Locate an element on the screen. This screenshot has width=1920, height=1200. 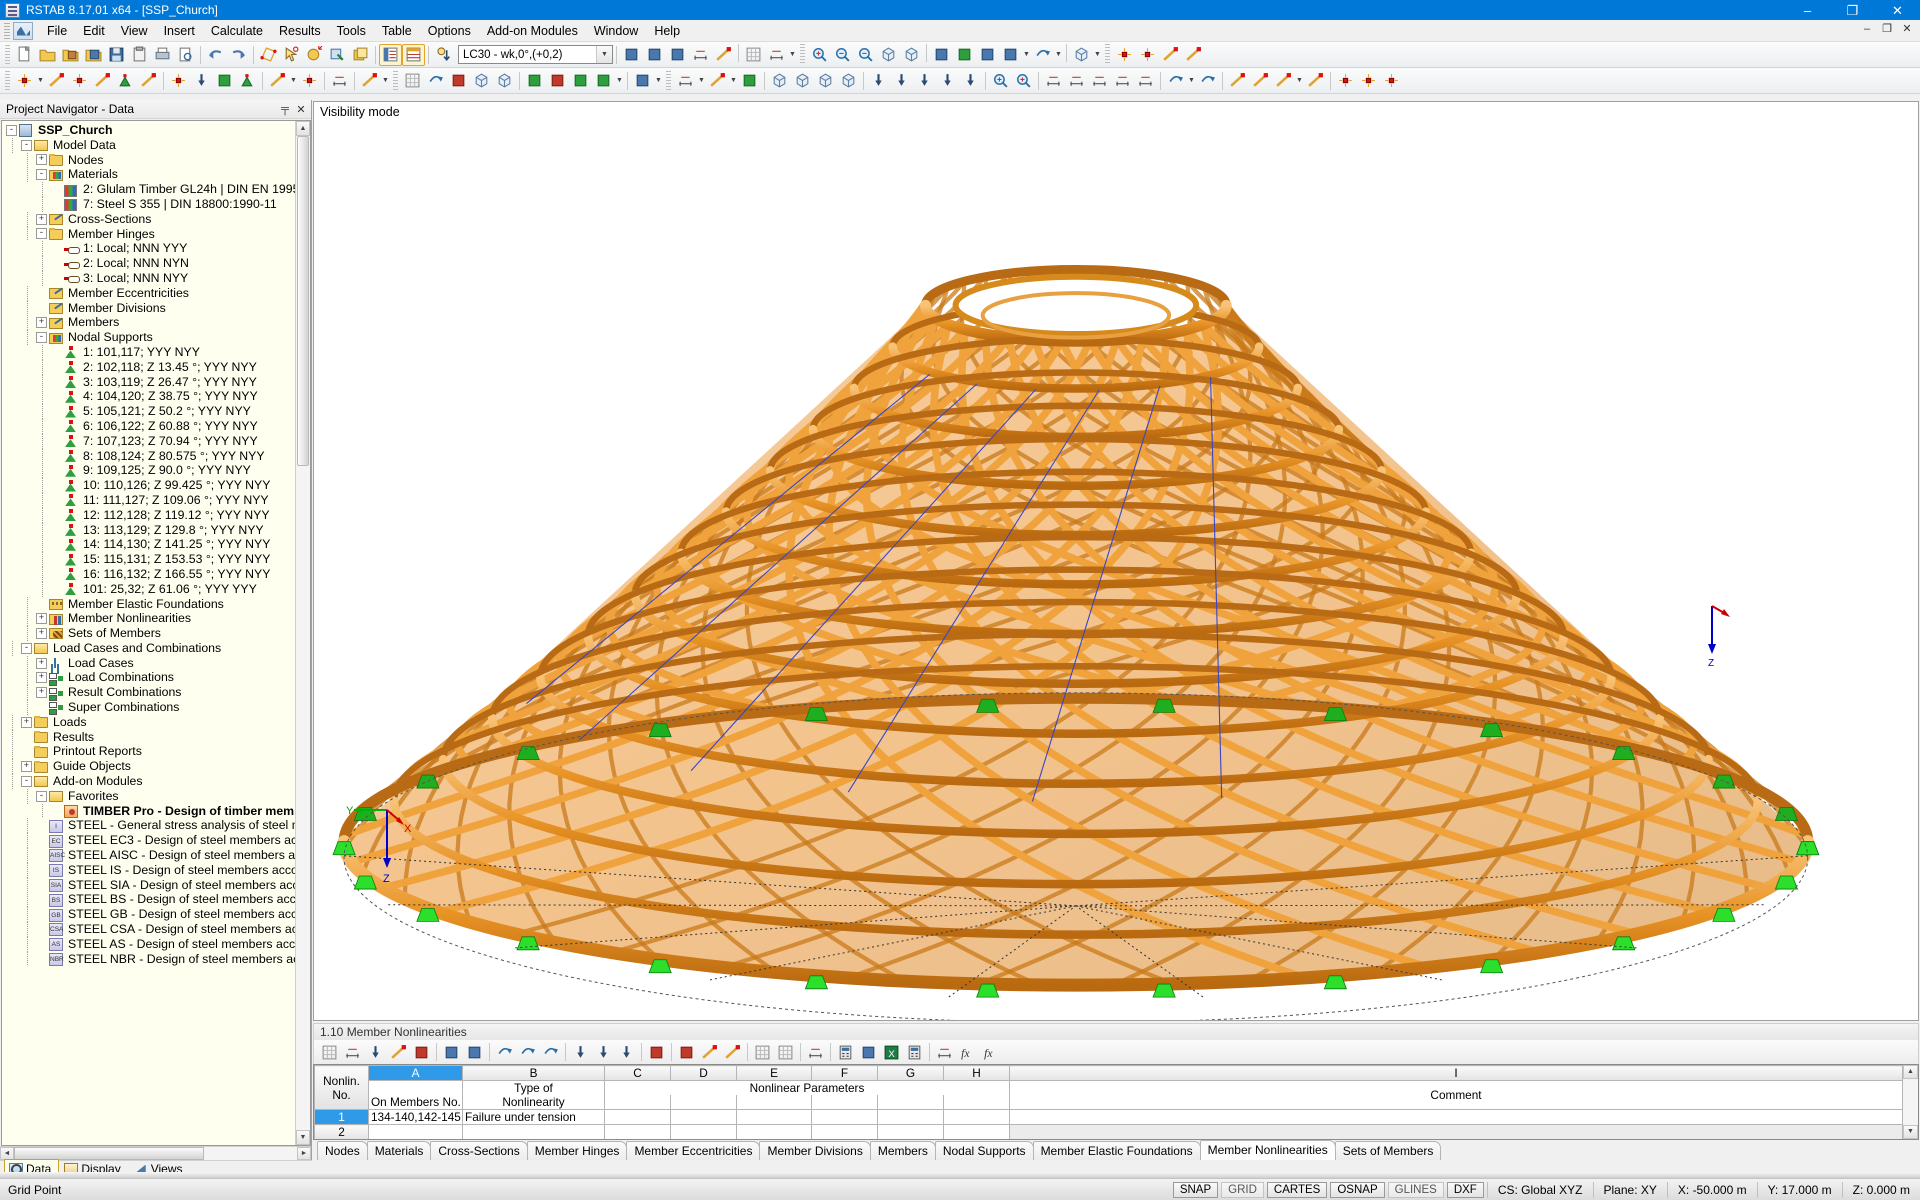
menu-item-options: Options is located at coordinates (449, 31).